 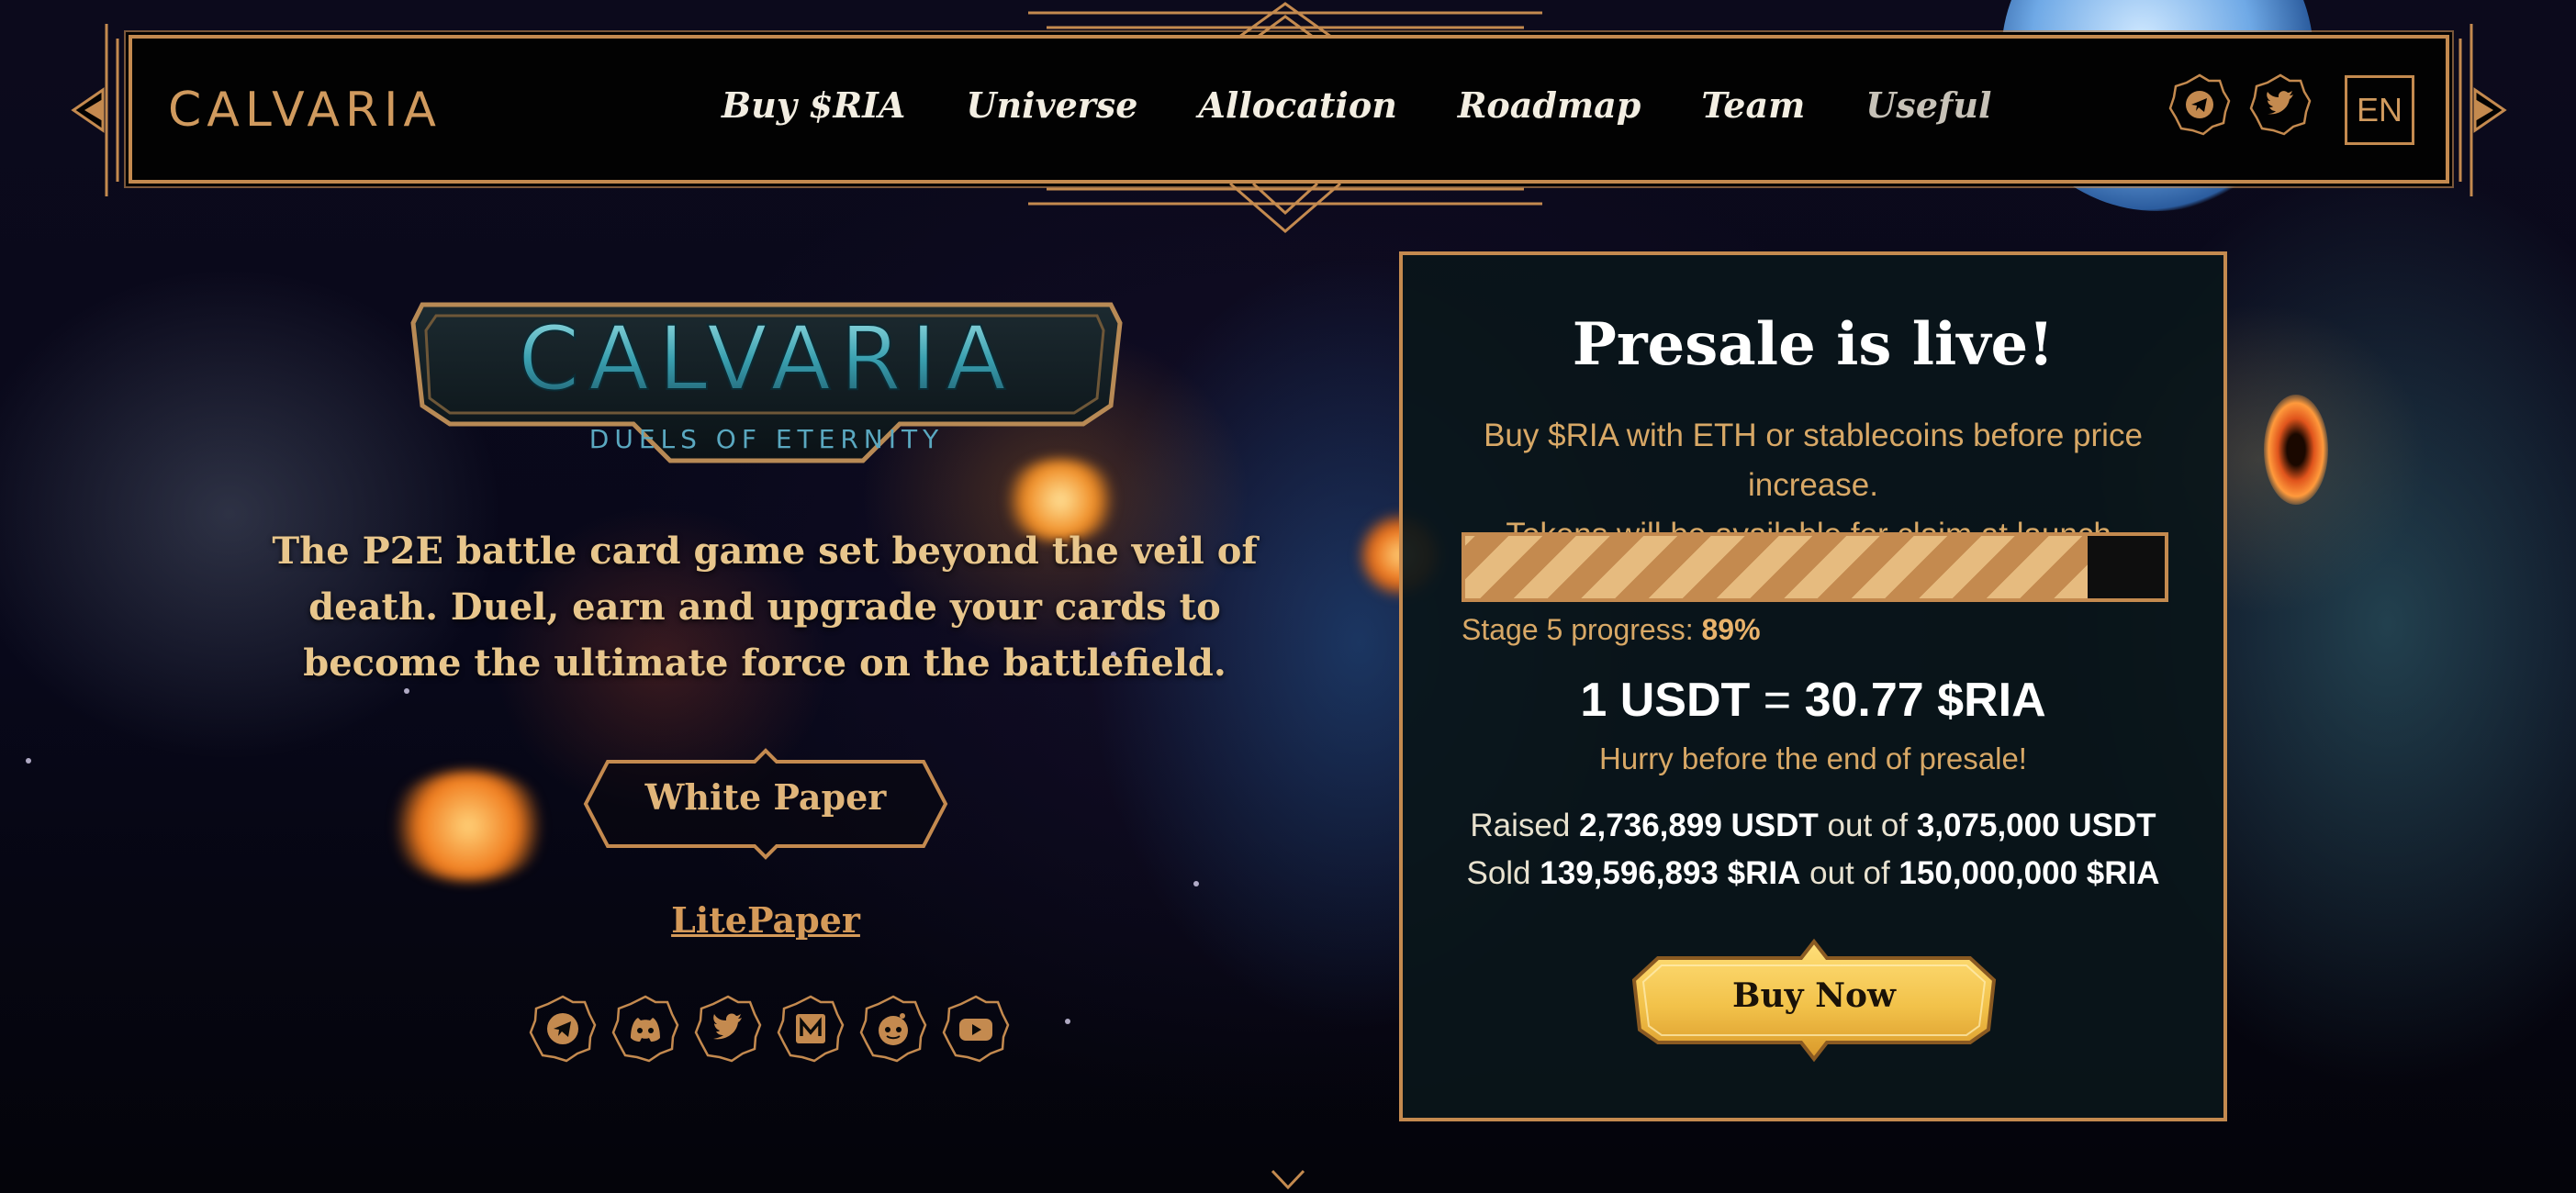 I want to click on nav-ornament-bottom, so click(x=1285, y=207).